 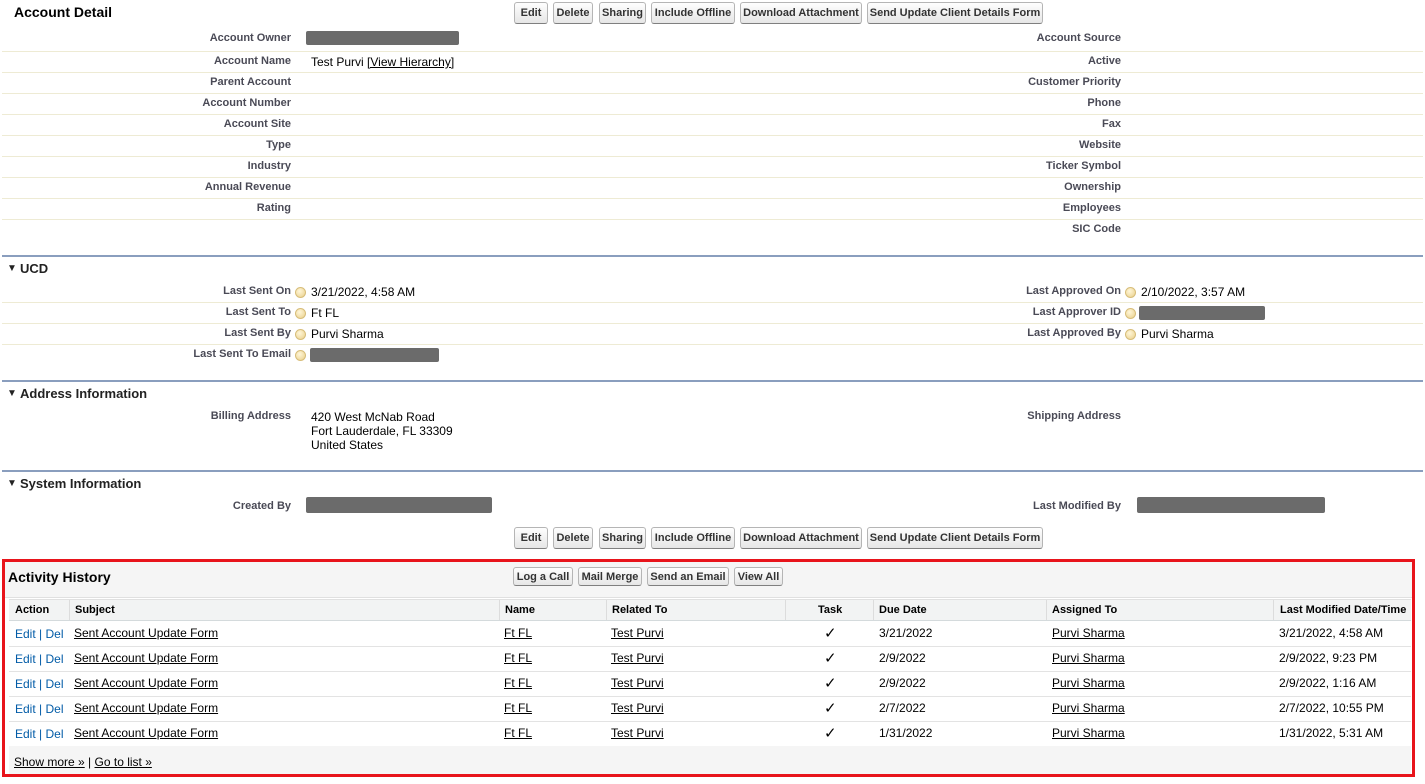 What do you see at coordinates (543, 576) in the screenshot?
I see `log-a-call-button: Log a Call` at bounding box center [543, 576].